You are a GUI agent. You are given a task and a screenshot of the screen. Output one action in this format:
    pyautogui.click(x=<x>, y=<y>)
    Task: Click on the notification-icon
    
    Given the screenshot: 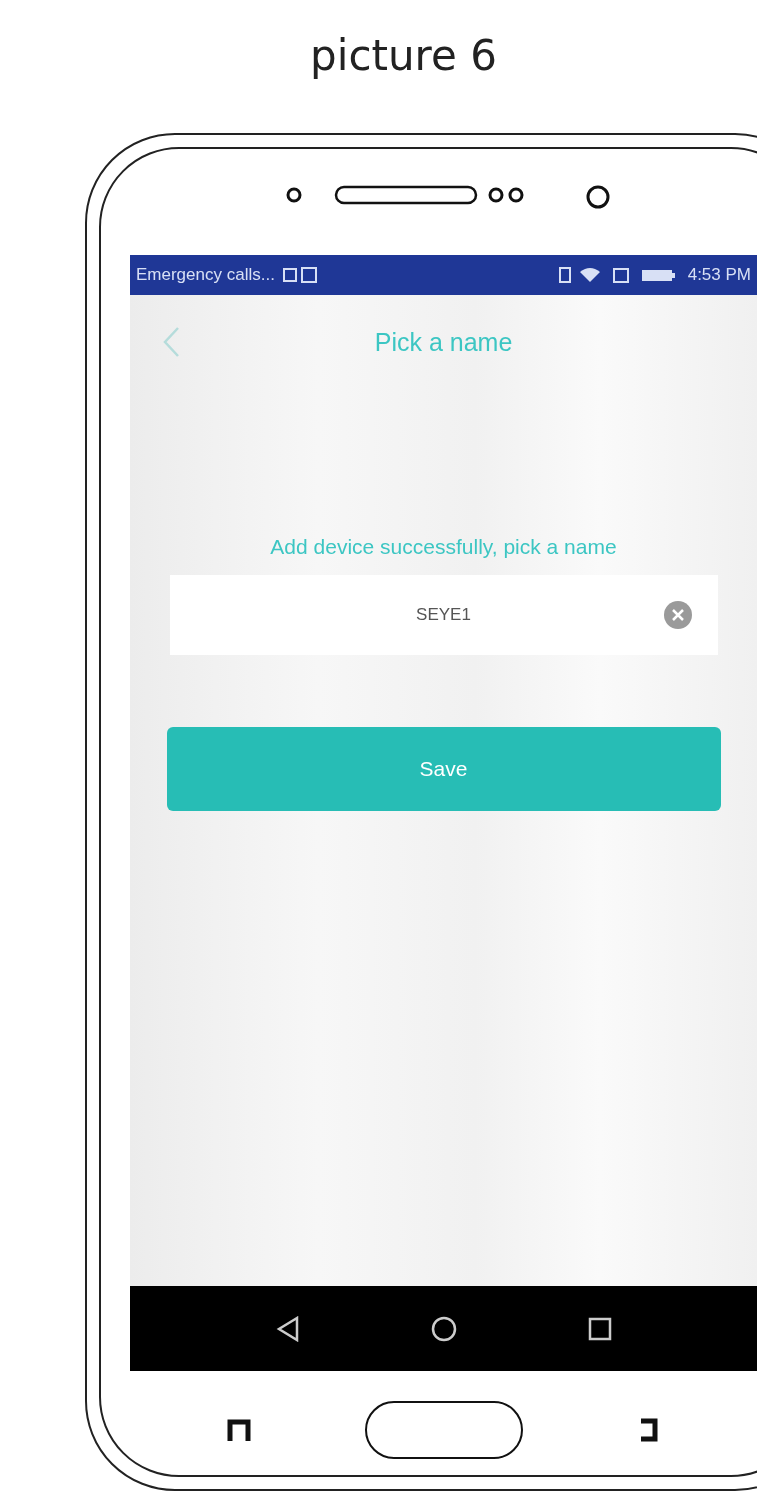 What is the action you would take?
    pyautogui.click(x=299, y=274)
    